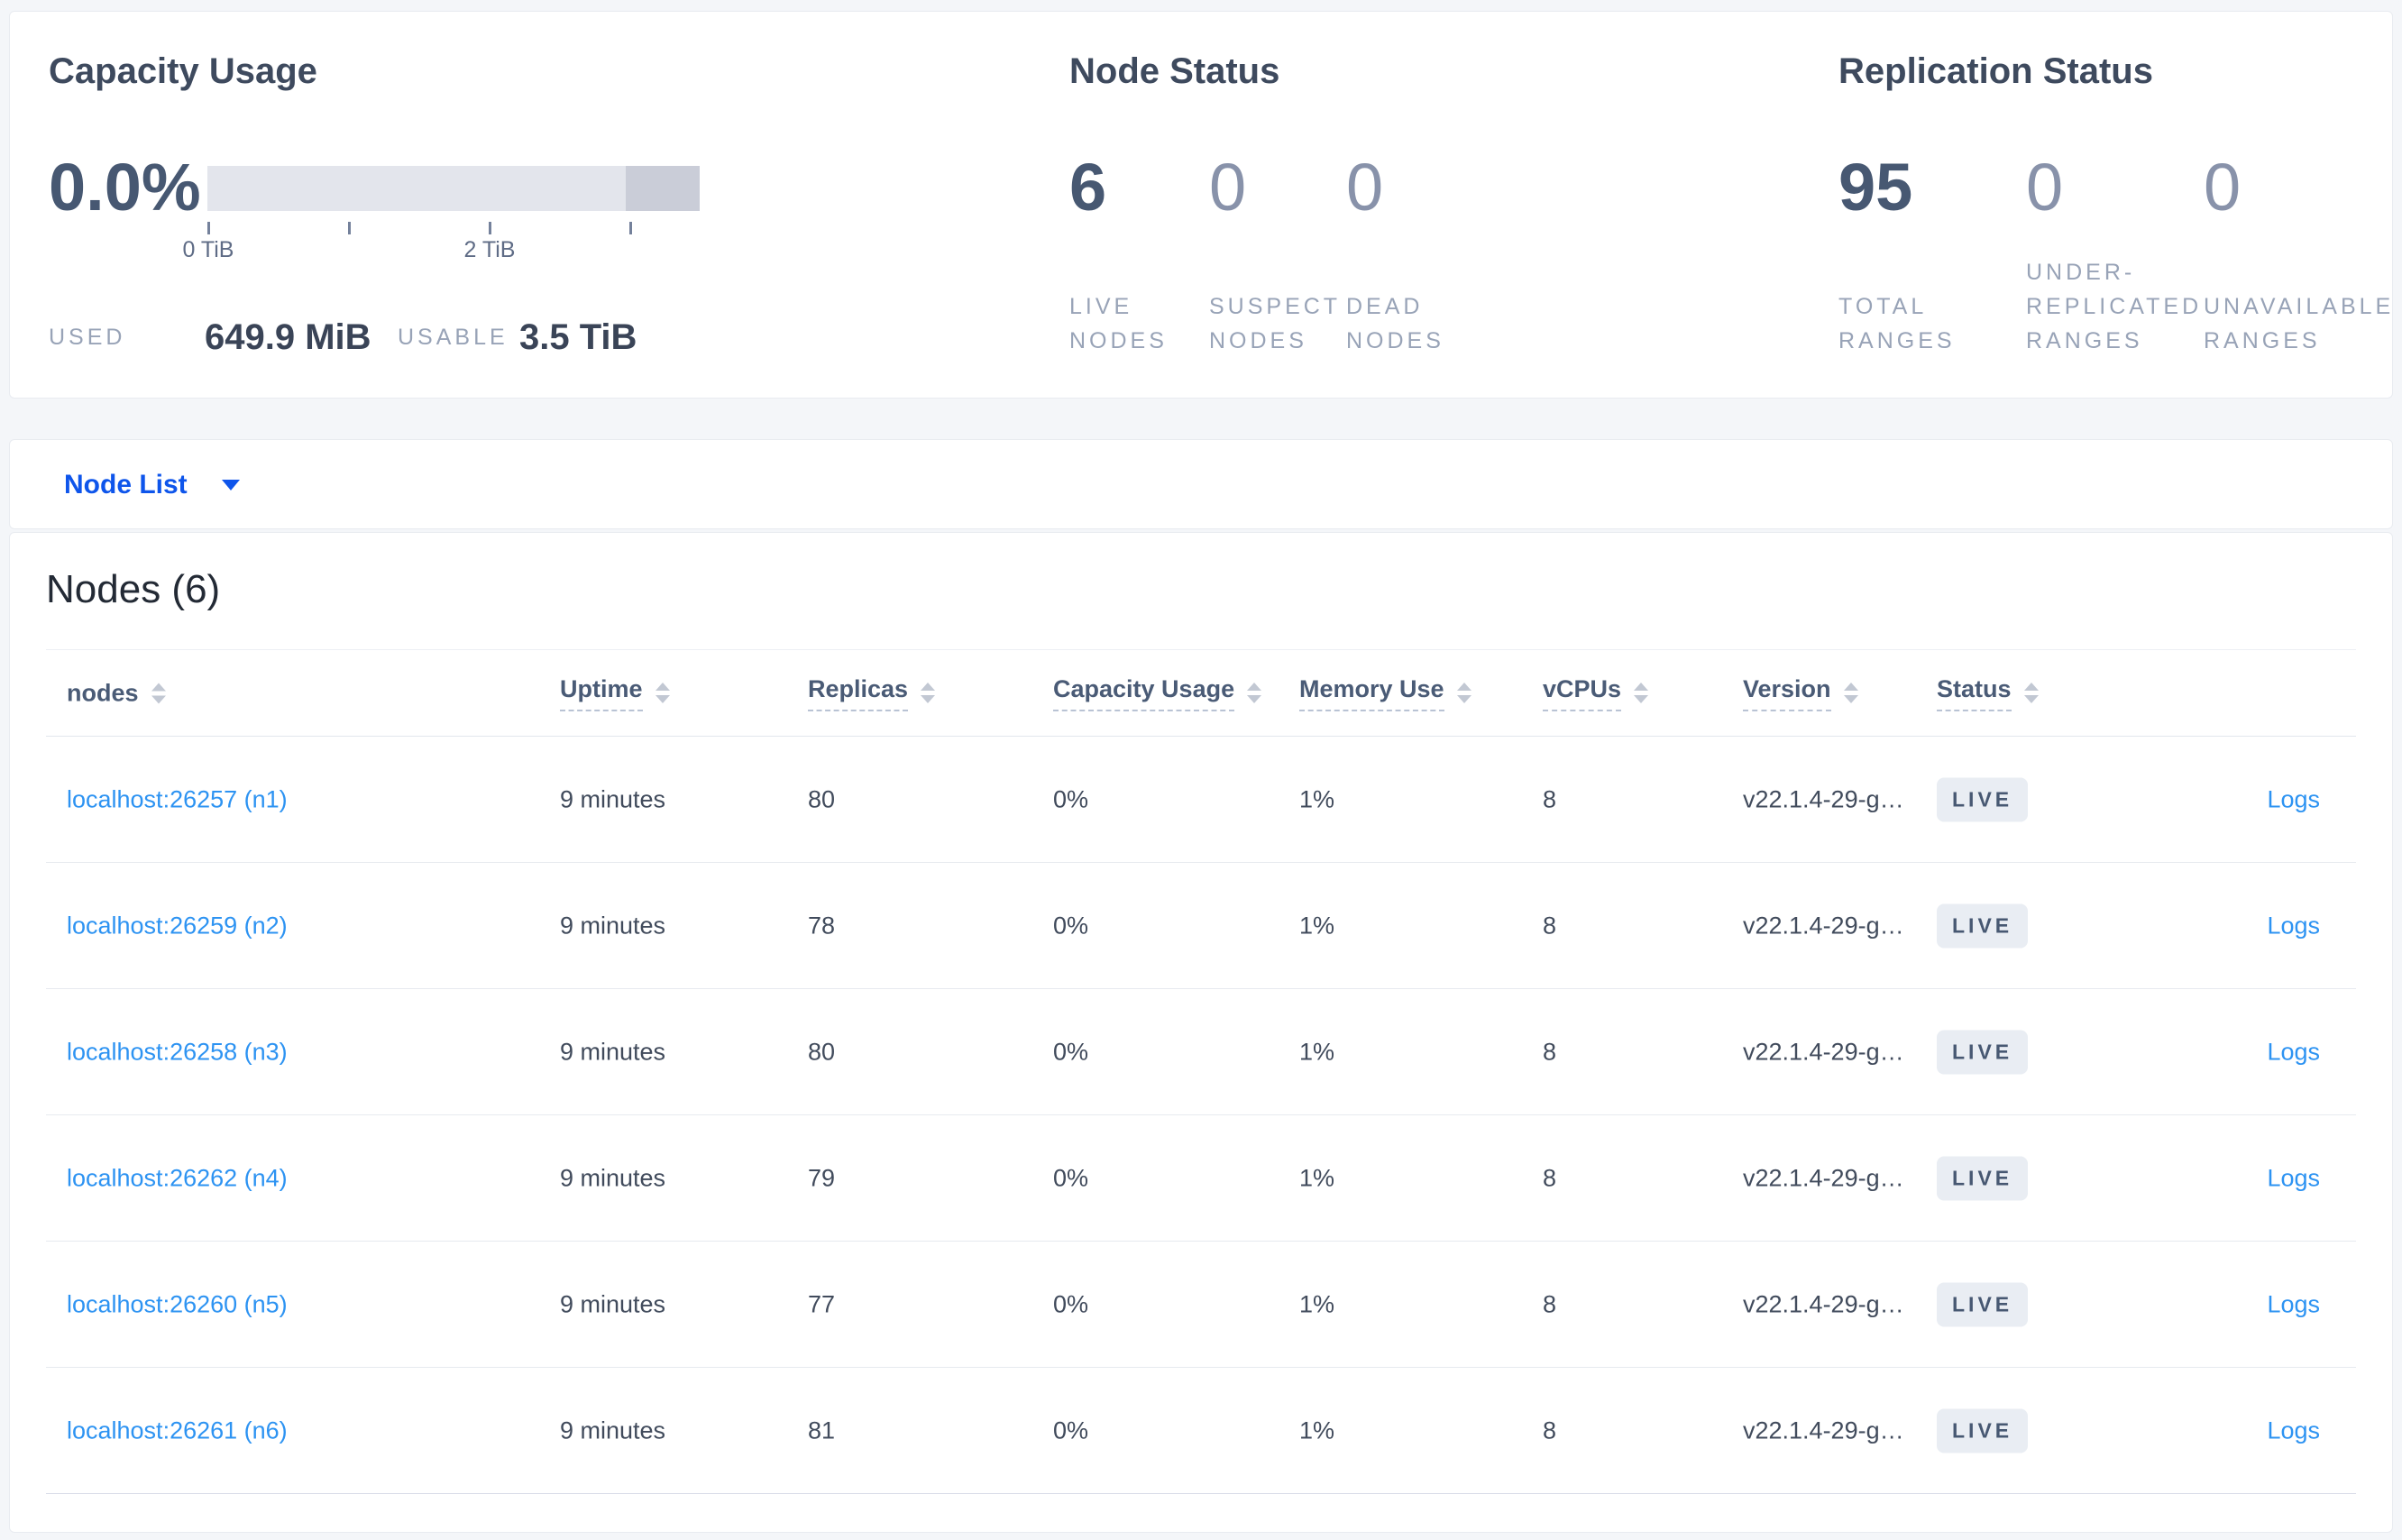  Describe the element at coordinates (872, 693) in the screenshot. I see `column-header-replicas: Replicas` at that location.